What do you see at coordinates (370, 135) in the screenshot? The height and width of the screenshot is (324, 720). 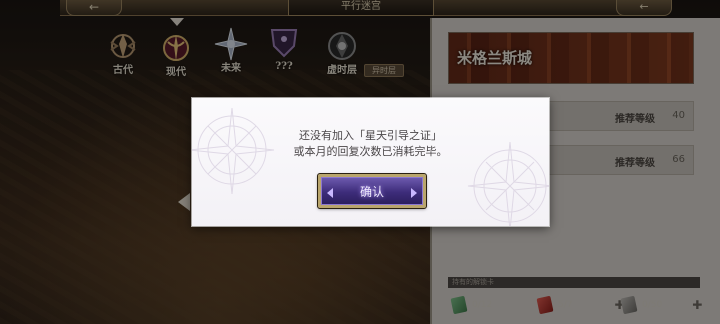 I see `dialog-message-line-1: 还没有加入「星天引导之证」` at bounding box center [370, 135].